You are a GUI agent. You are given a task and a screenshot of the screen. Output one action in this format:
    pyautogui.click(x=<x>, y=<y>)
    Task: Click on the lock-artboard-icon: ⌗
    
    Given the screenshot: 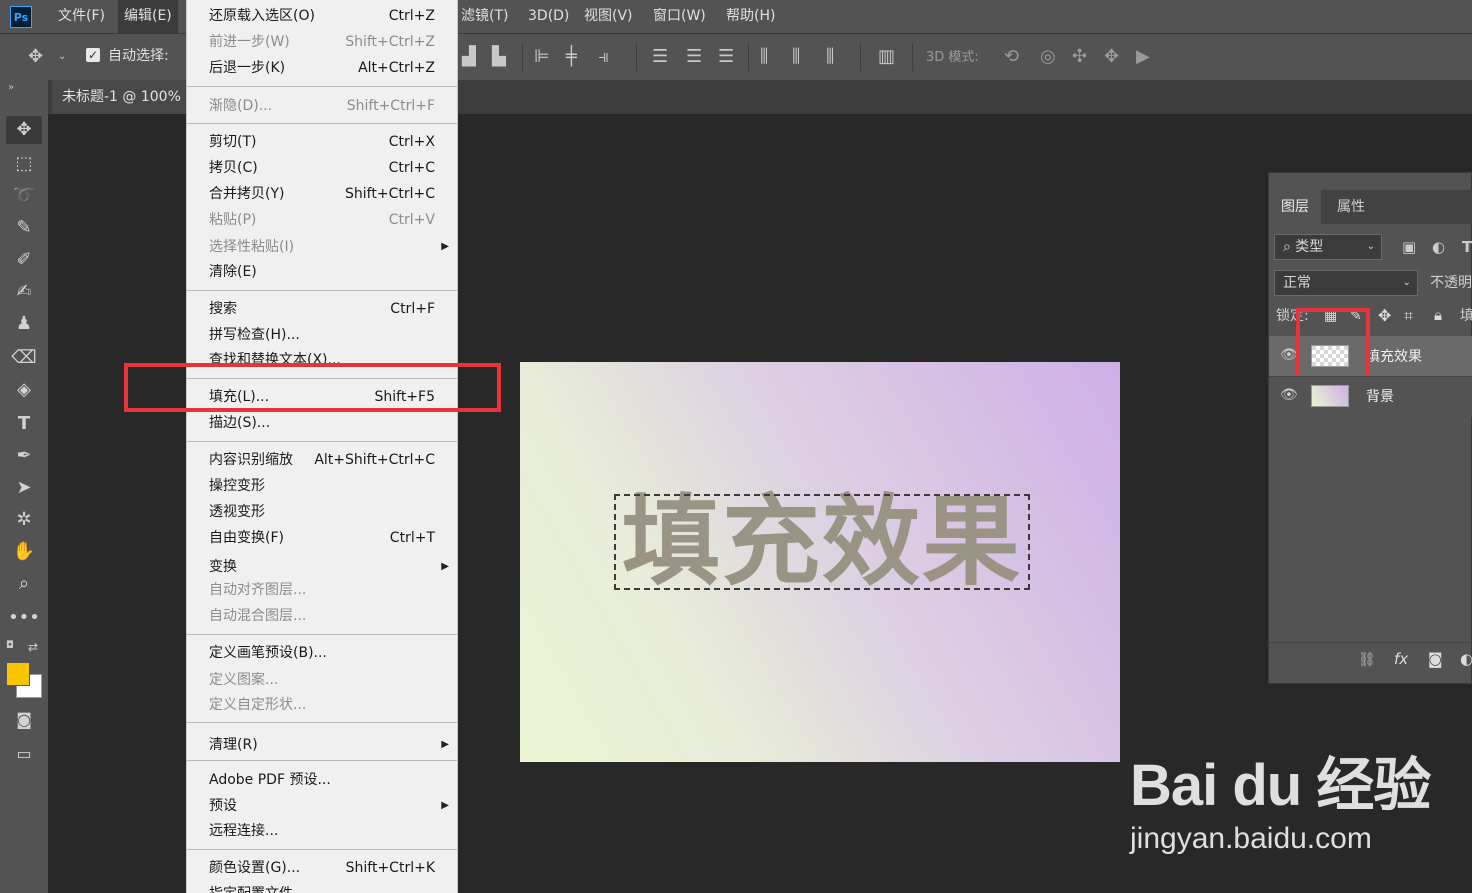 What is the action you would take?
    pyautogui.click(x=1408, y=316)
    